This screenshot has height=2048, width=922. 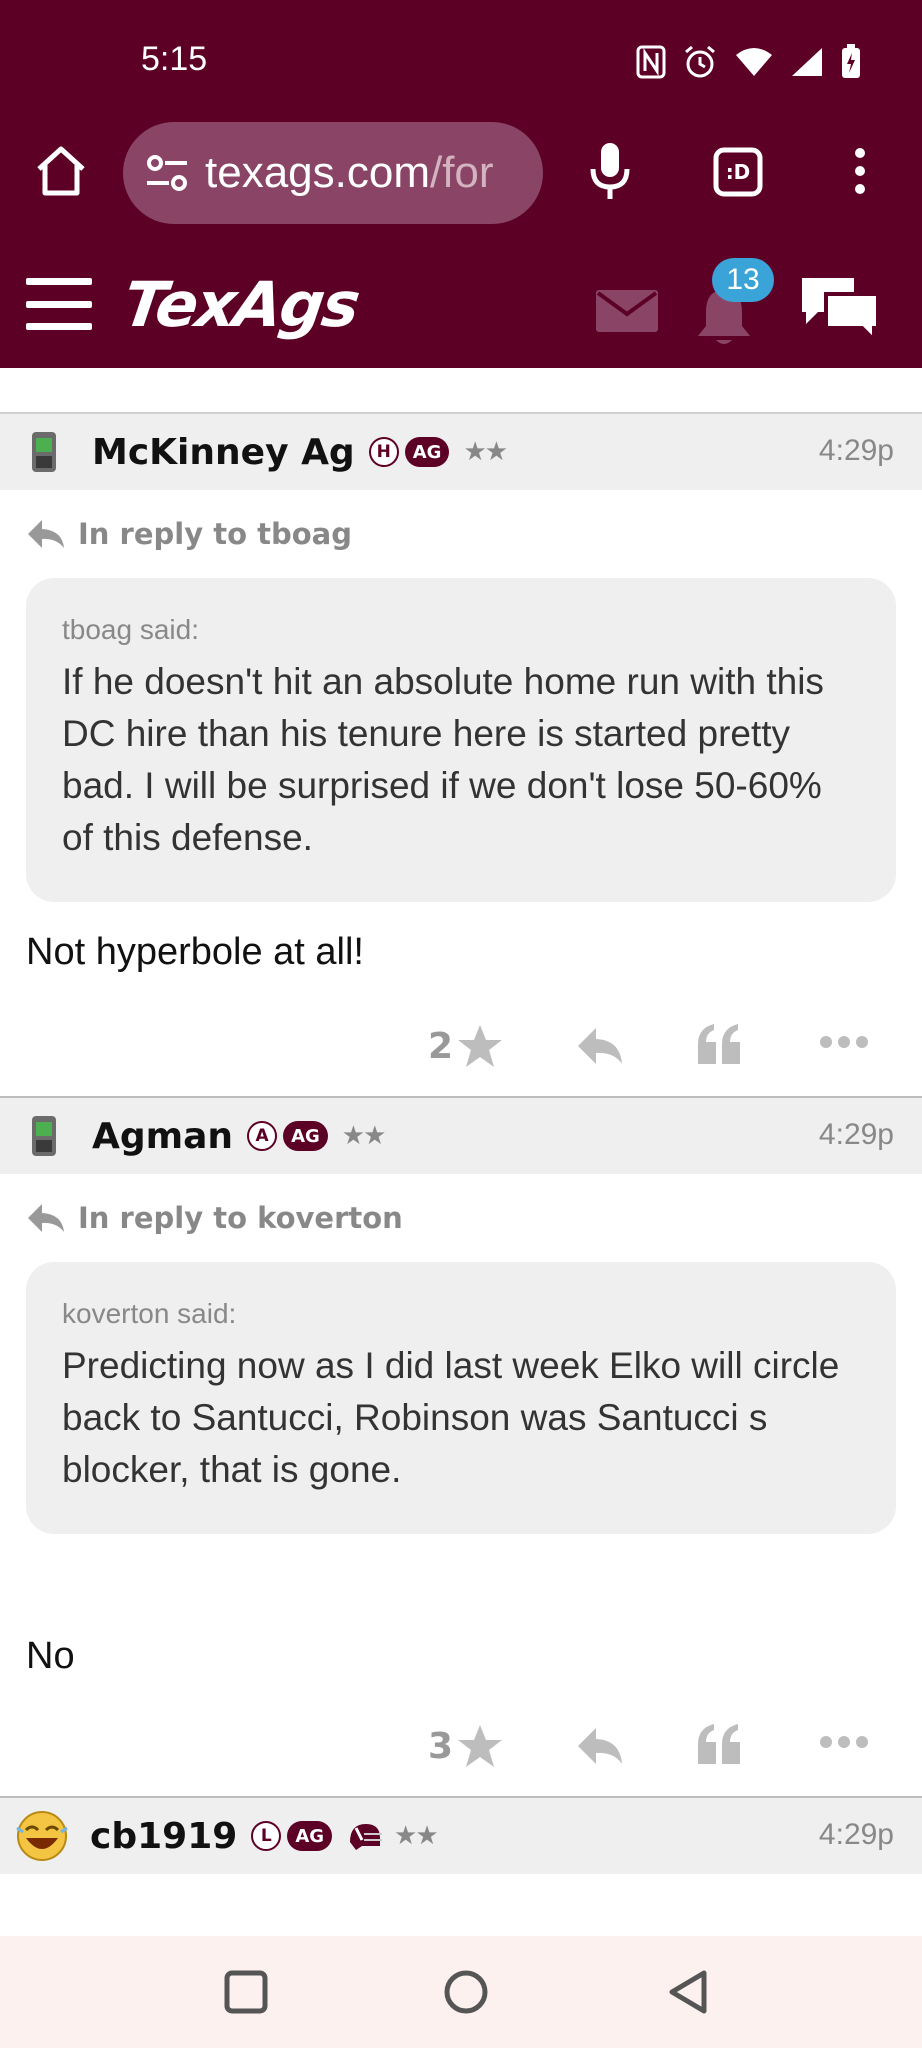 I want to click on overflow-menu-button, so click(x=860, y=171).